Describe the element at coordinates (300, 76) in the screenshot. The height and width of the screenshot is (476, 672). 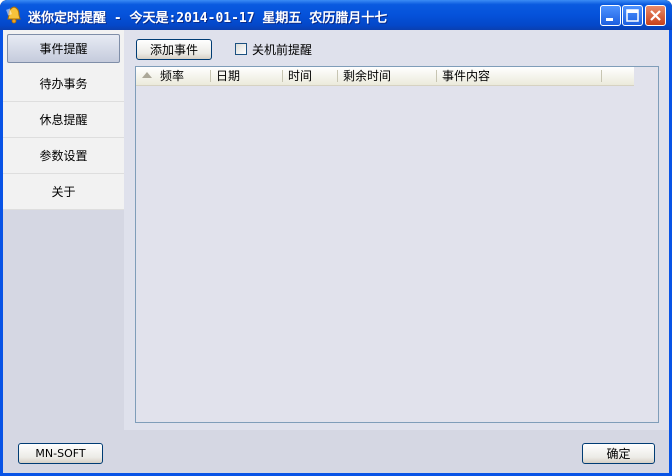
I see `column-header-time: 时间` at that location.